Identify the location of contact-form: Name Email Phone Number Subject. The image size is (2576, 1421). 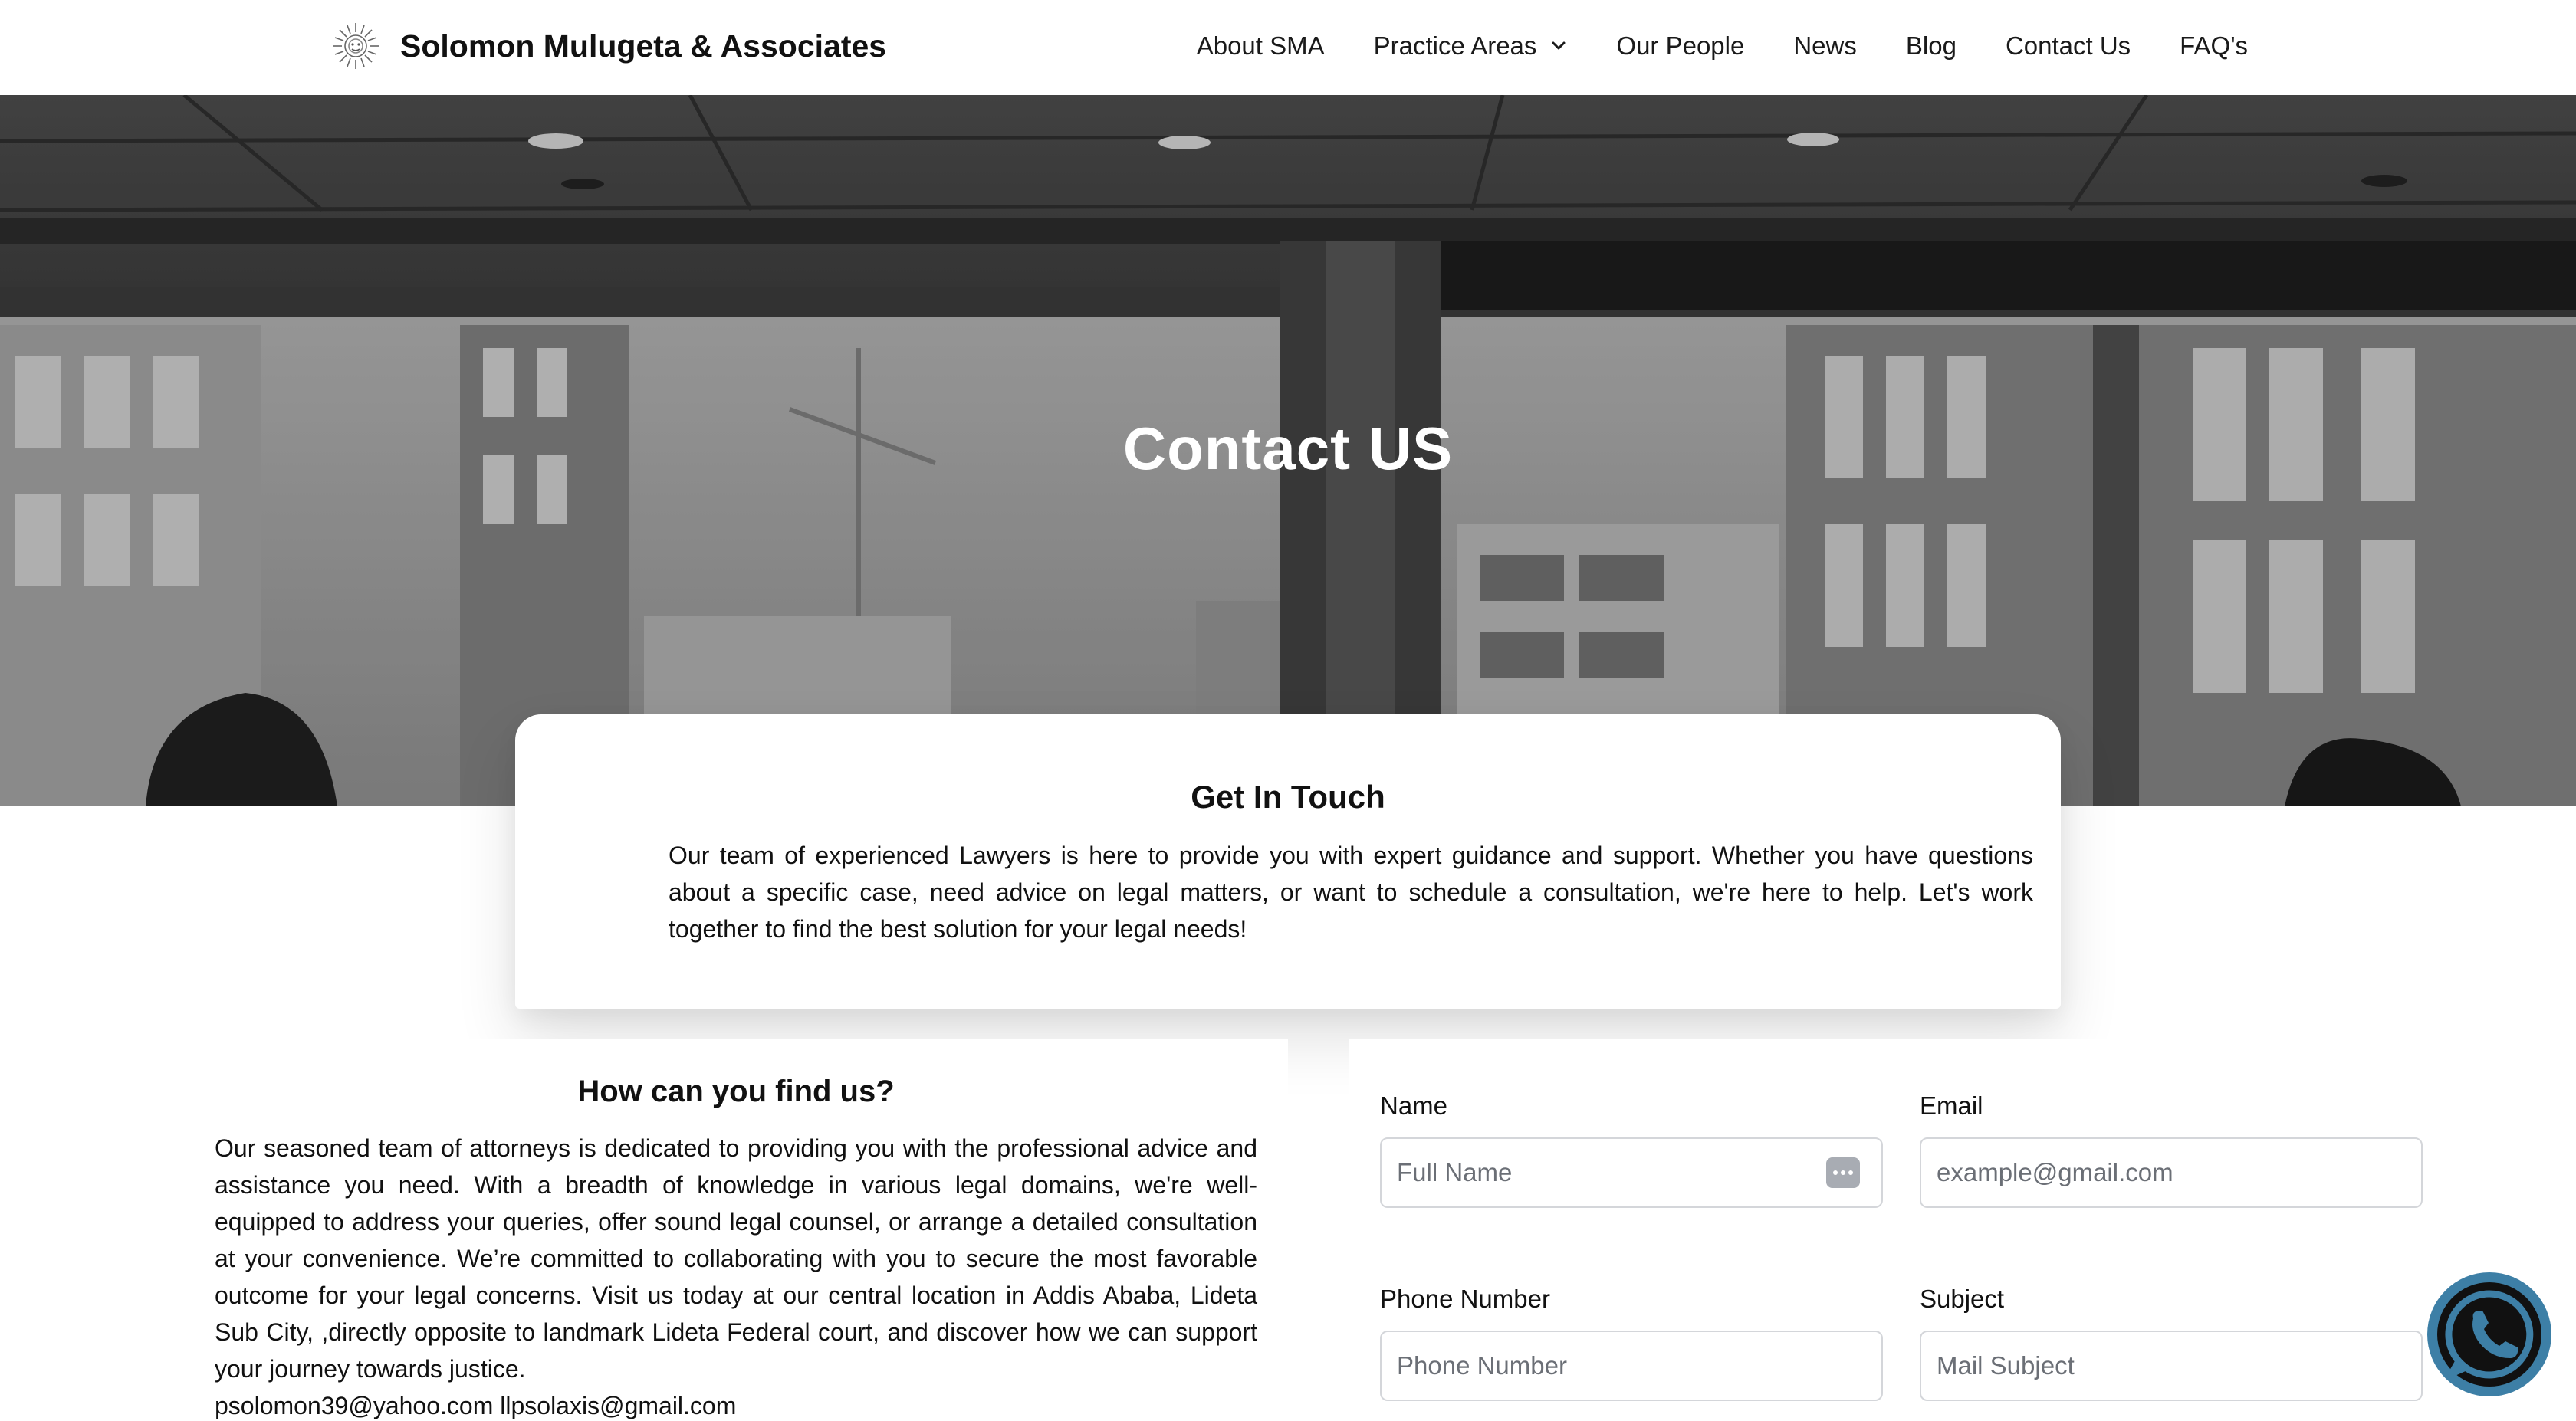
(1901, 1230).